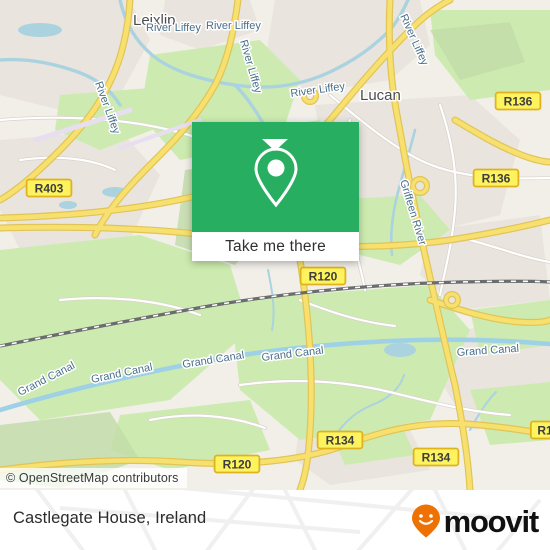  Describe the element at coordinates (425, 521) in the screenshot. I see `moovit-pin-smiley-icon` at that location.